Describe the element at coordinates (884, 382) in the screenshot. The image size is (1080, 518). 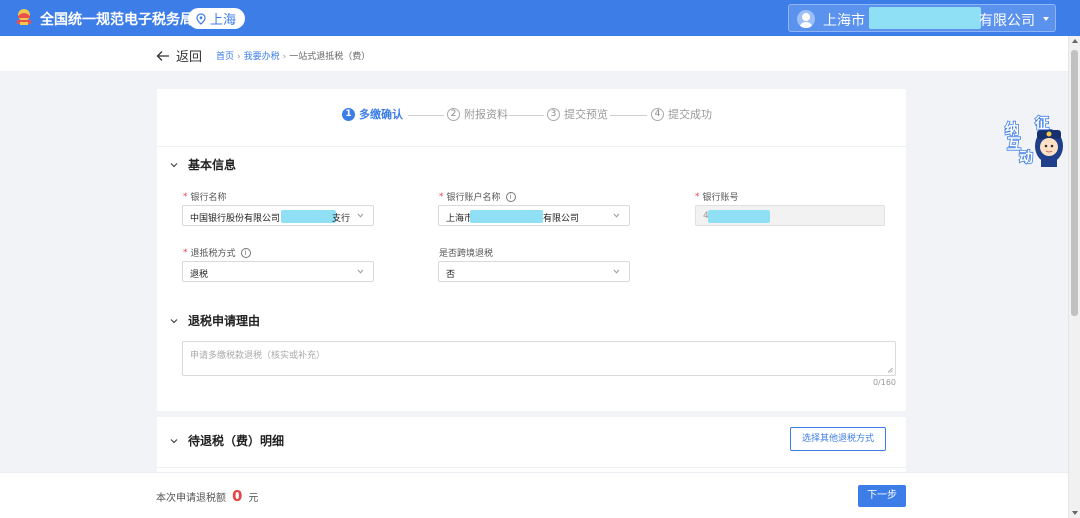
I see `character-counter: 0/160` at that location.